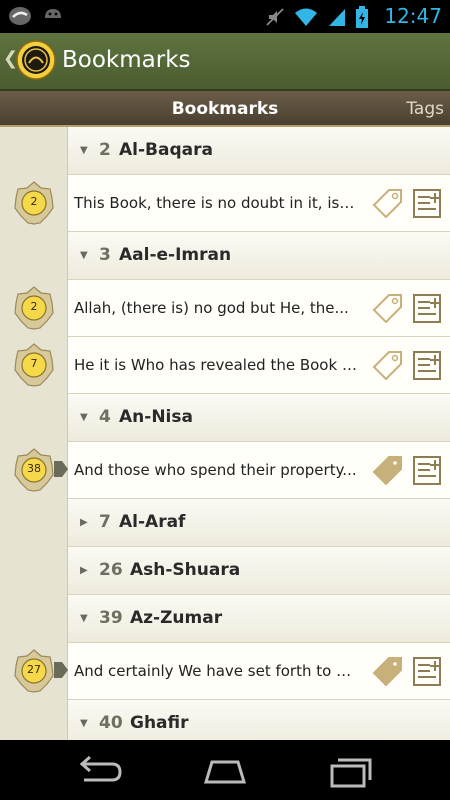 Image resolution: width=450 pixels, height=800 pixels. Describe the element at coordinates (34, 669) in the screenshot. I see `verse-number: 27` at that location.